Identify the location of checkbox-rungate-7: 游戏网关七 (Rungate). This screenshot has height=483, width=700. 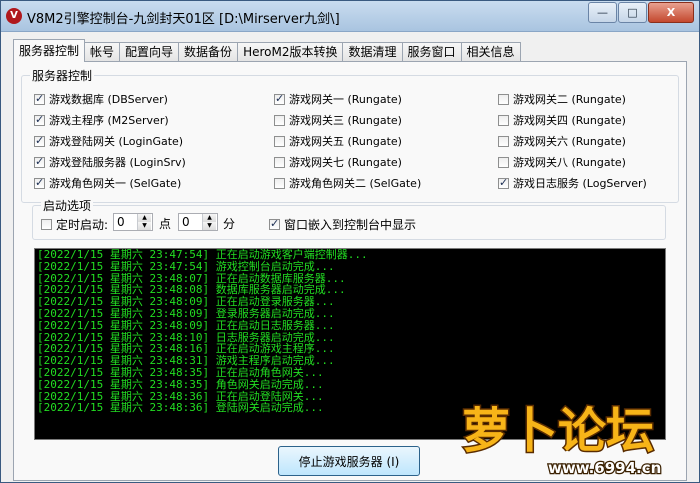
(338, 162).